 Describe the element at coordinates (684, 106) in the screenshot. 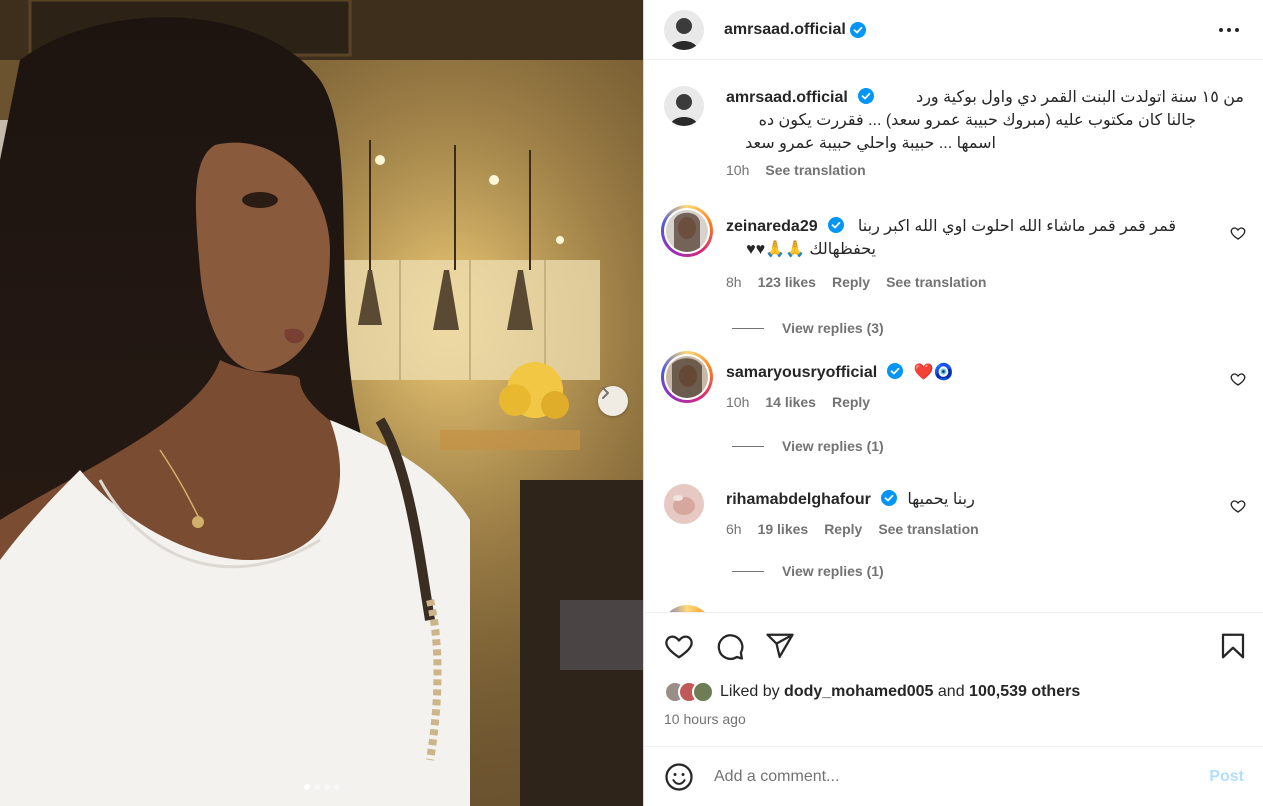

I see `caption-author-avatar` at that location.